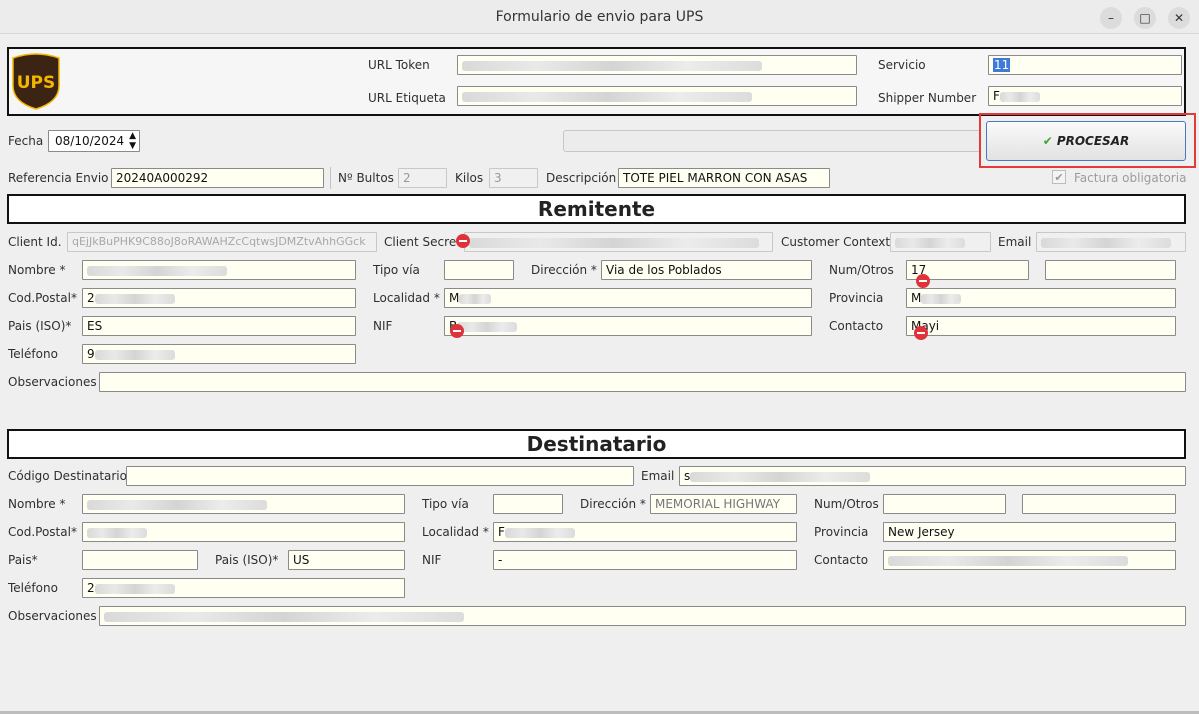 Image resolution: width=1199 pixels, height=714 pixels. What do you see at coordinates (243, 532) in the screenshot?
I see `destinatario-codpostal-field` at bounding box center [243, 532].